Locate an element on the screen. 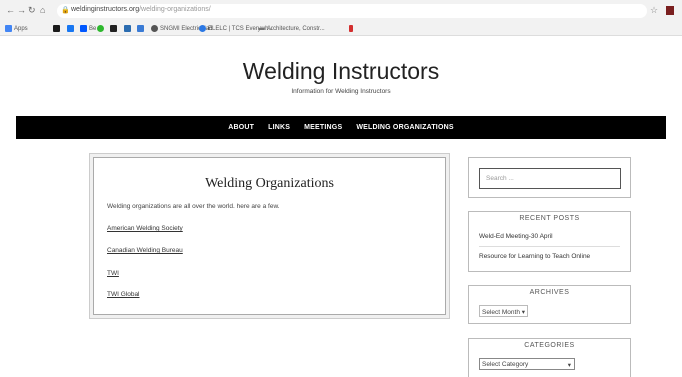  facebook-icon is located at coordinates (70, 28).